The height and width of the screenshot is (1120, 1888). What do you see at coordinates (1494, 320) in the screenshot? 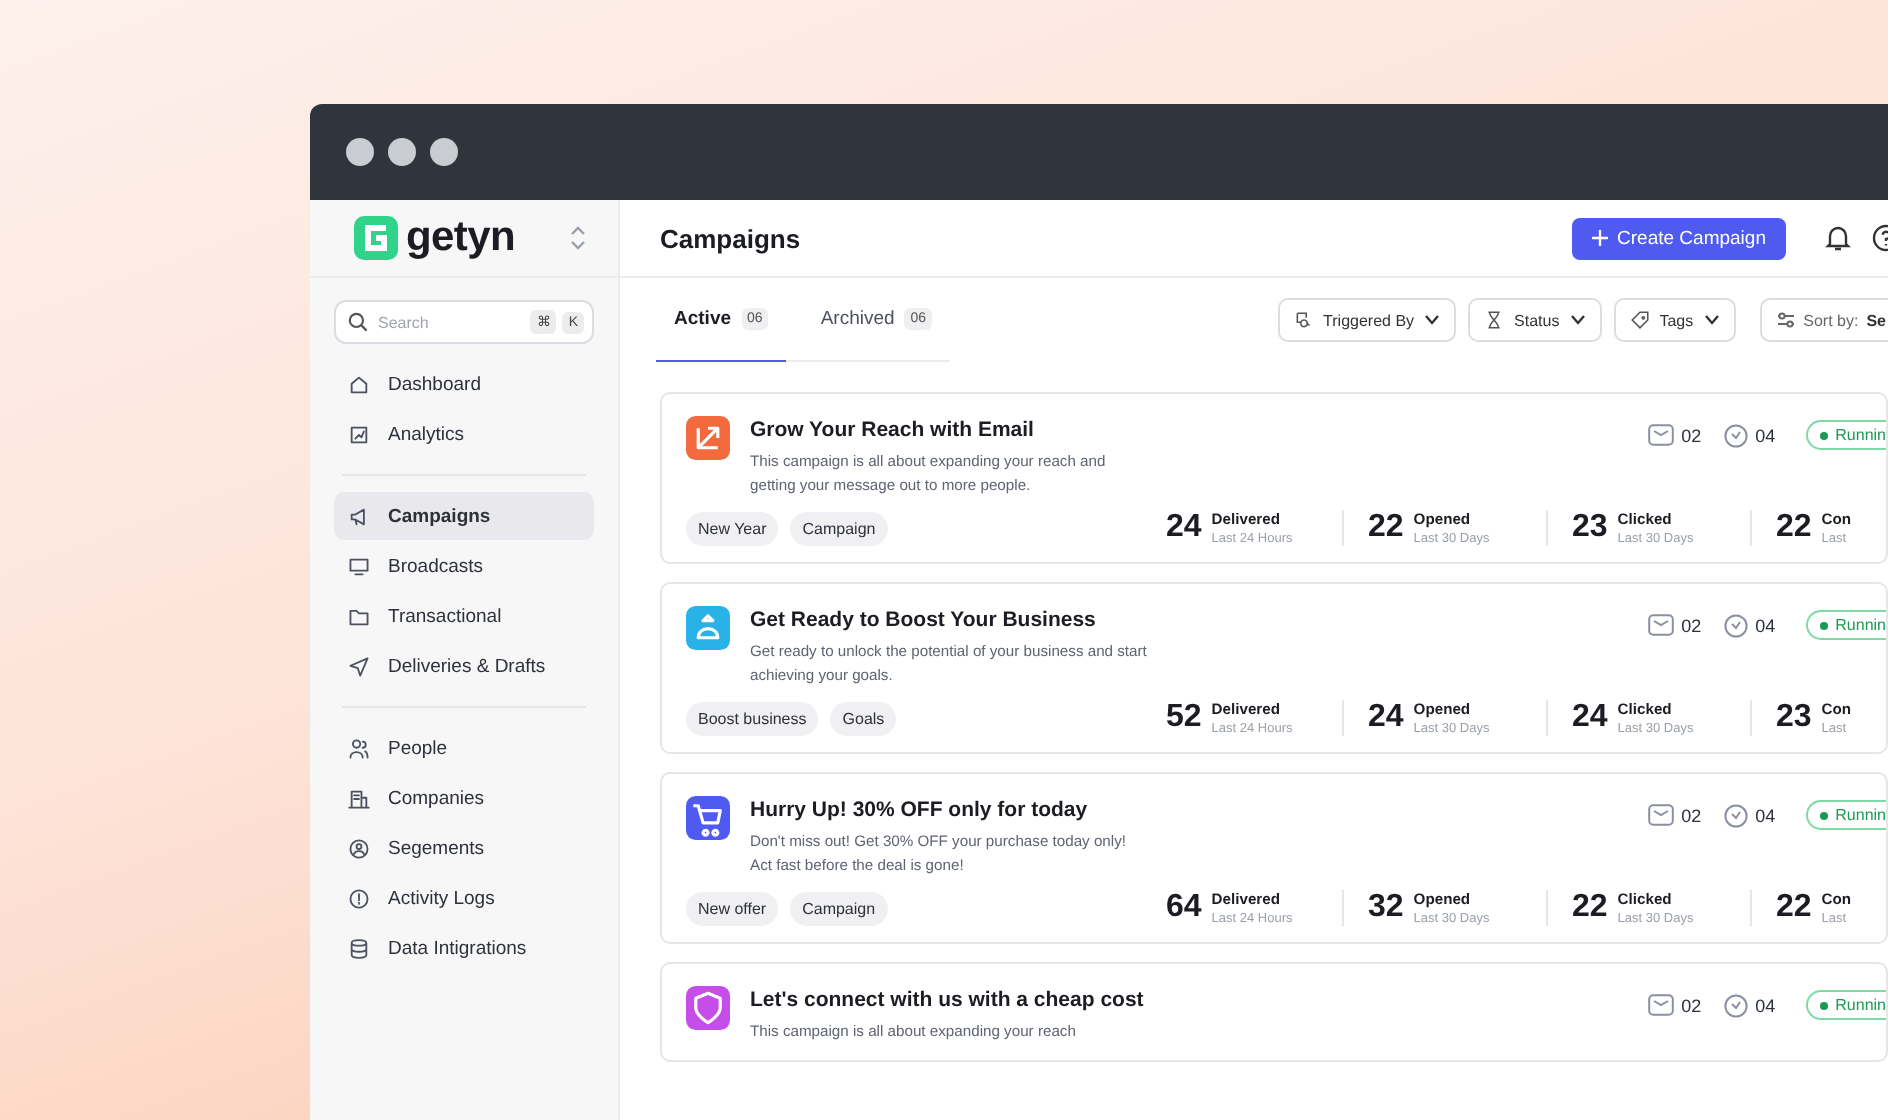
I see `hourglass-icon` at bounding box center [1494, 320].